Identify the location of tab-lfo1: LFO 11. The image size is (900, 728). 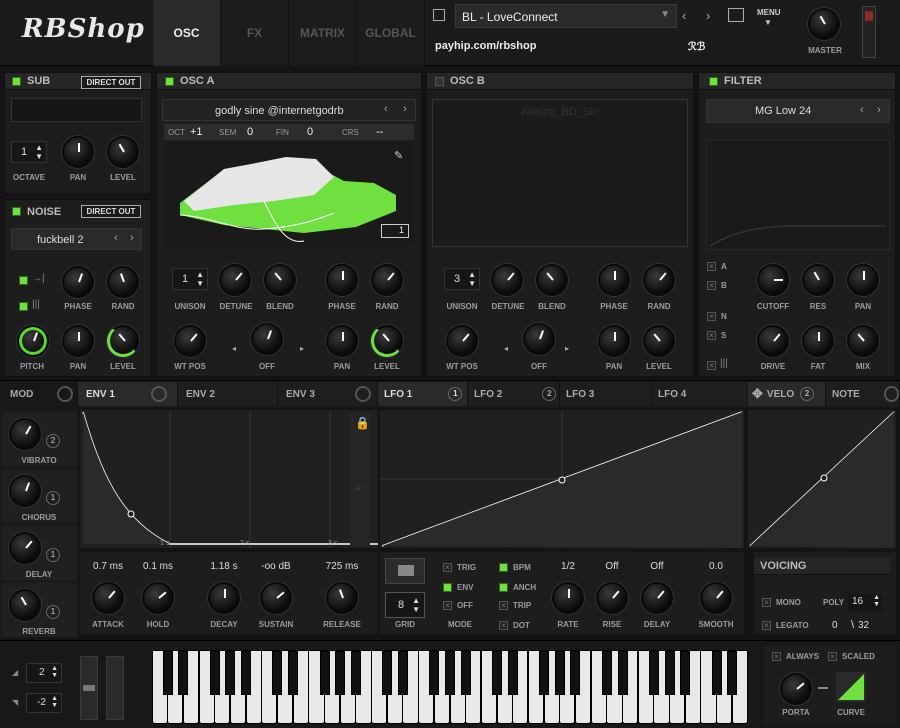
(423, 394).